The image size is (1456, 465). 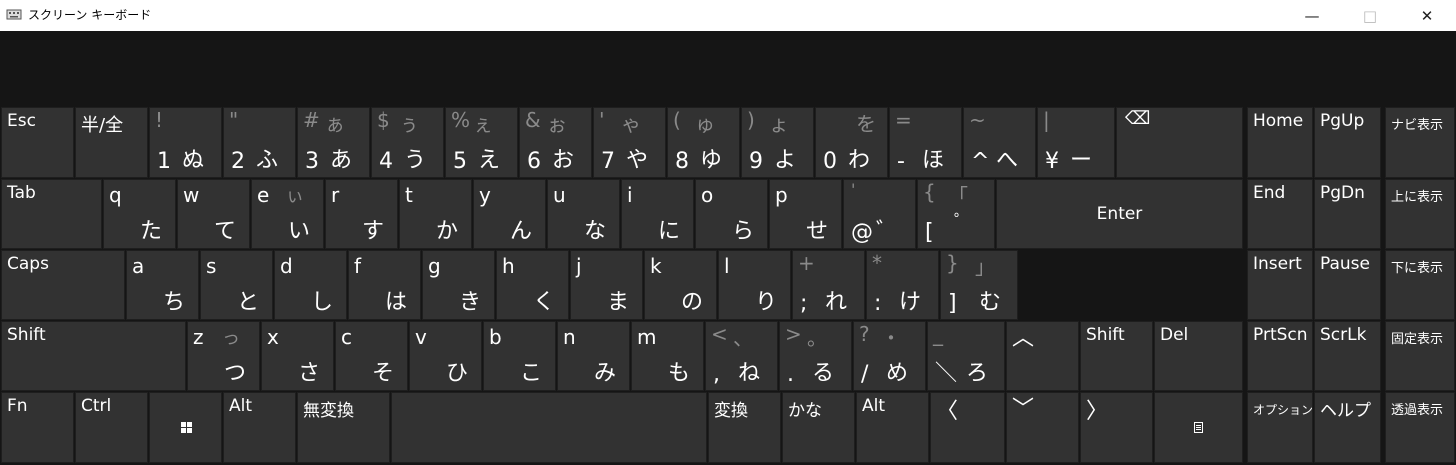 I want to click on key-9: ) ょ 9 よ, so click(x=777, y=142).